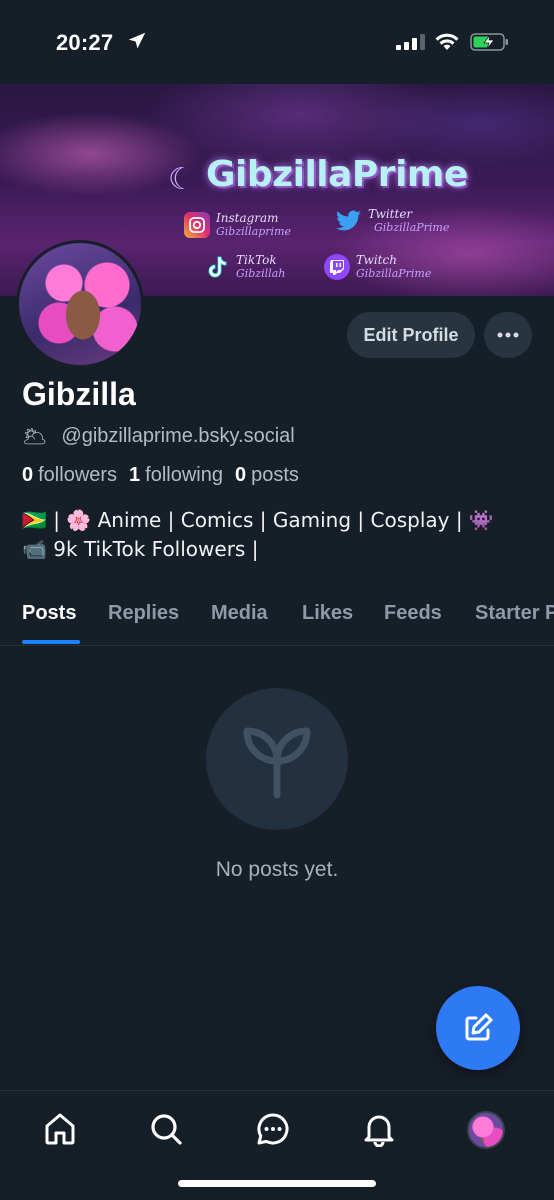  I want to click on nav-chat, so click(273, 1129).